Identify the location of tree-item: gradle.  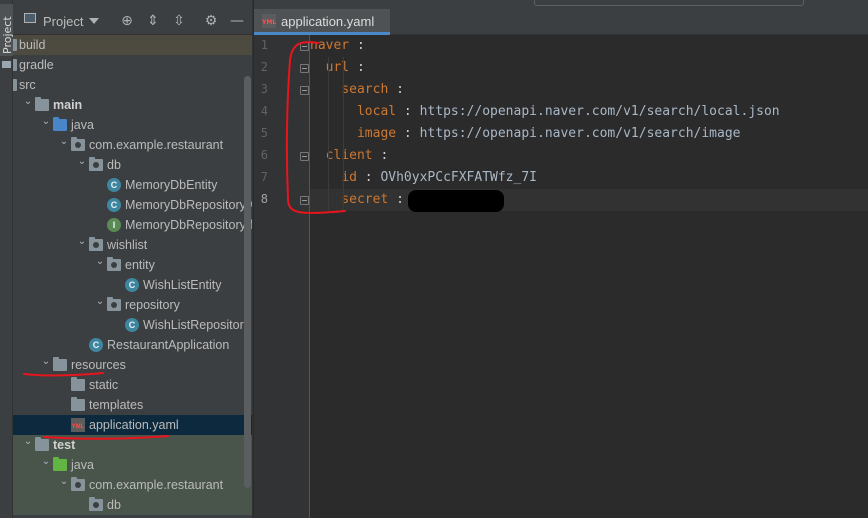
(132, 65).